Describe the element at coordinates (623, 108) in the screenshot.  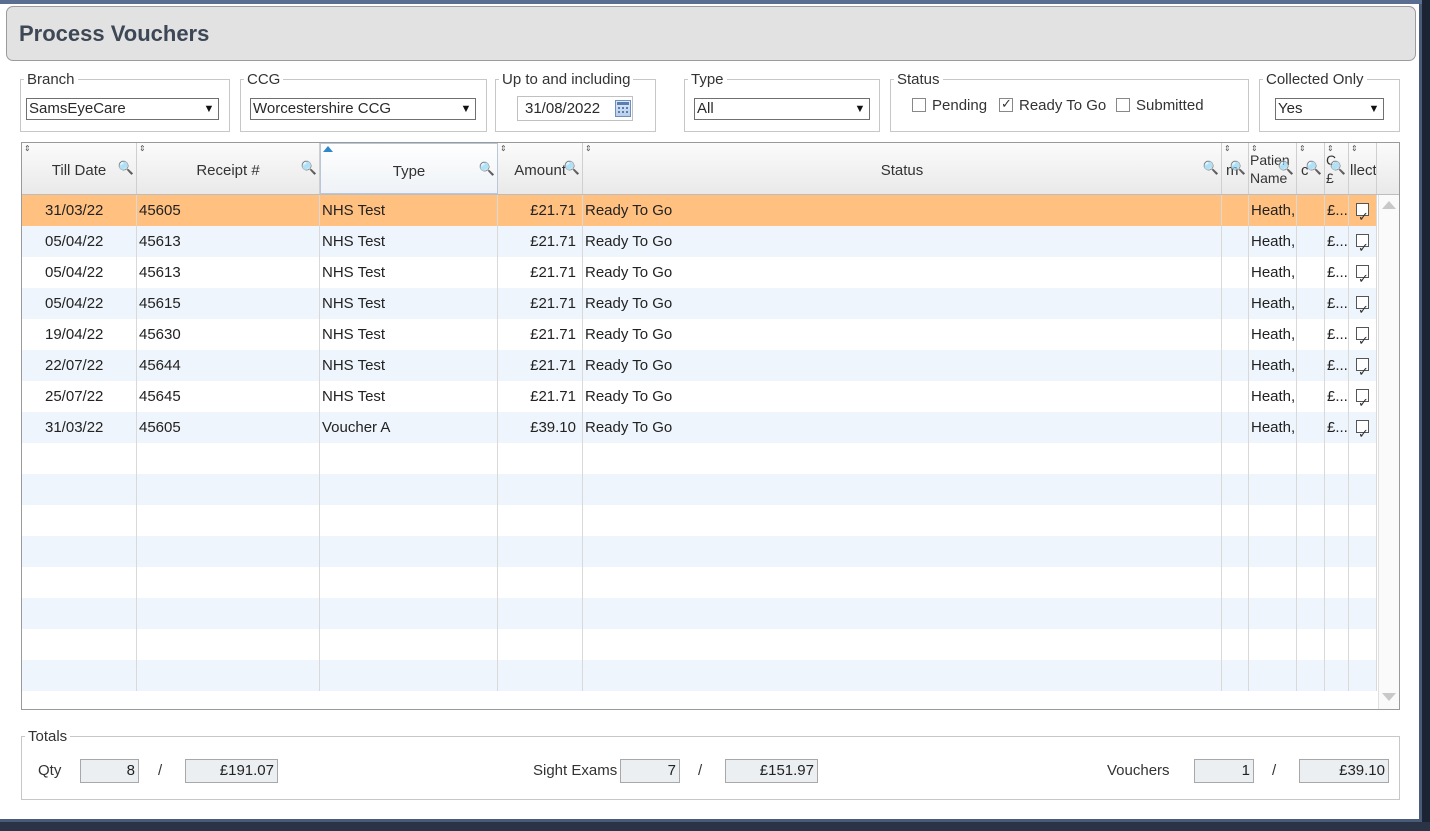
I see `calendar-icon` at that location.